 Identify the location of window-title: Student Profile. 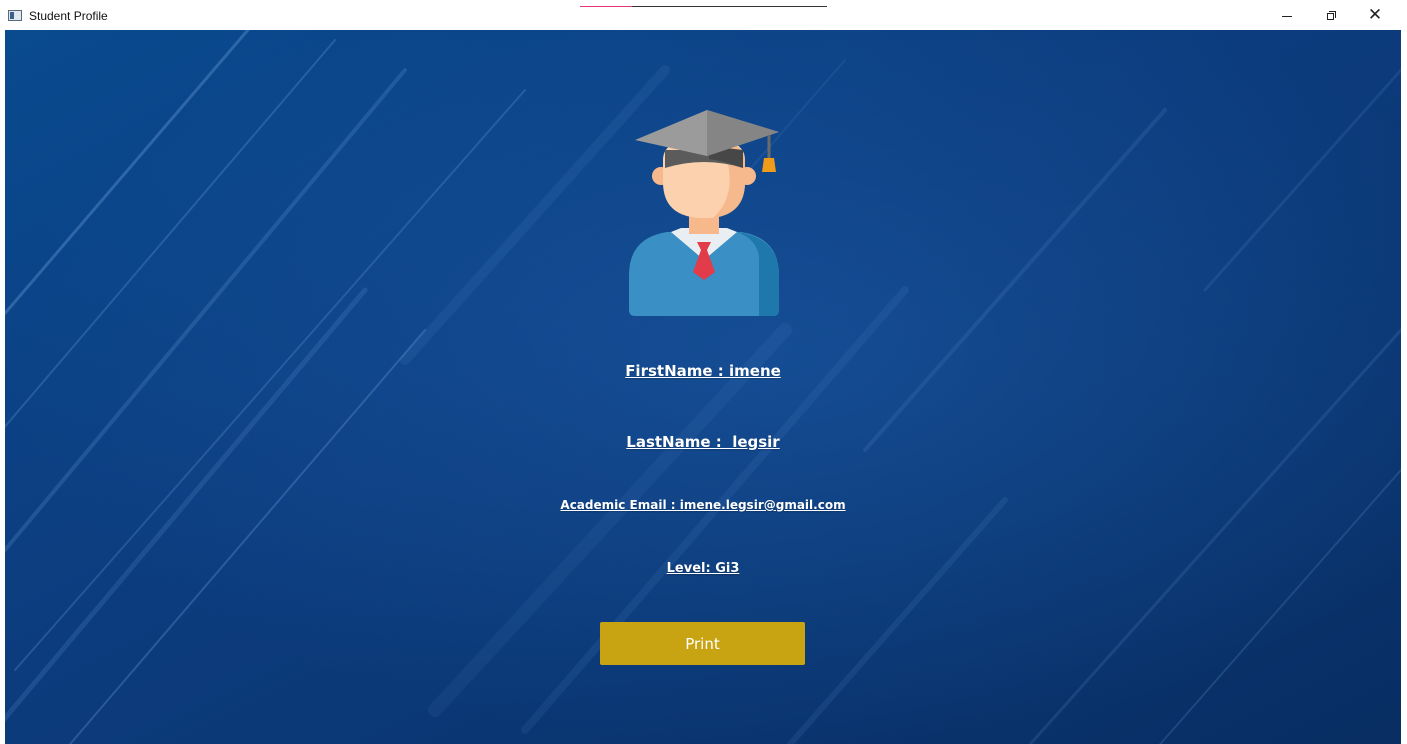
(68, 16).